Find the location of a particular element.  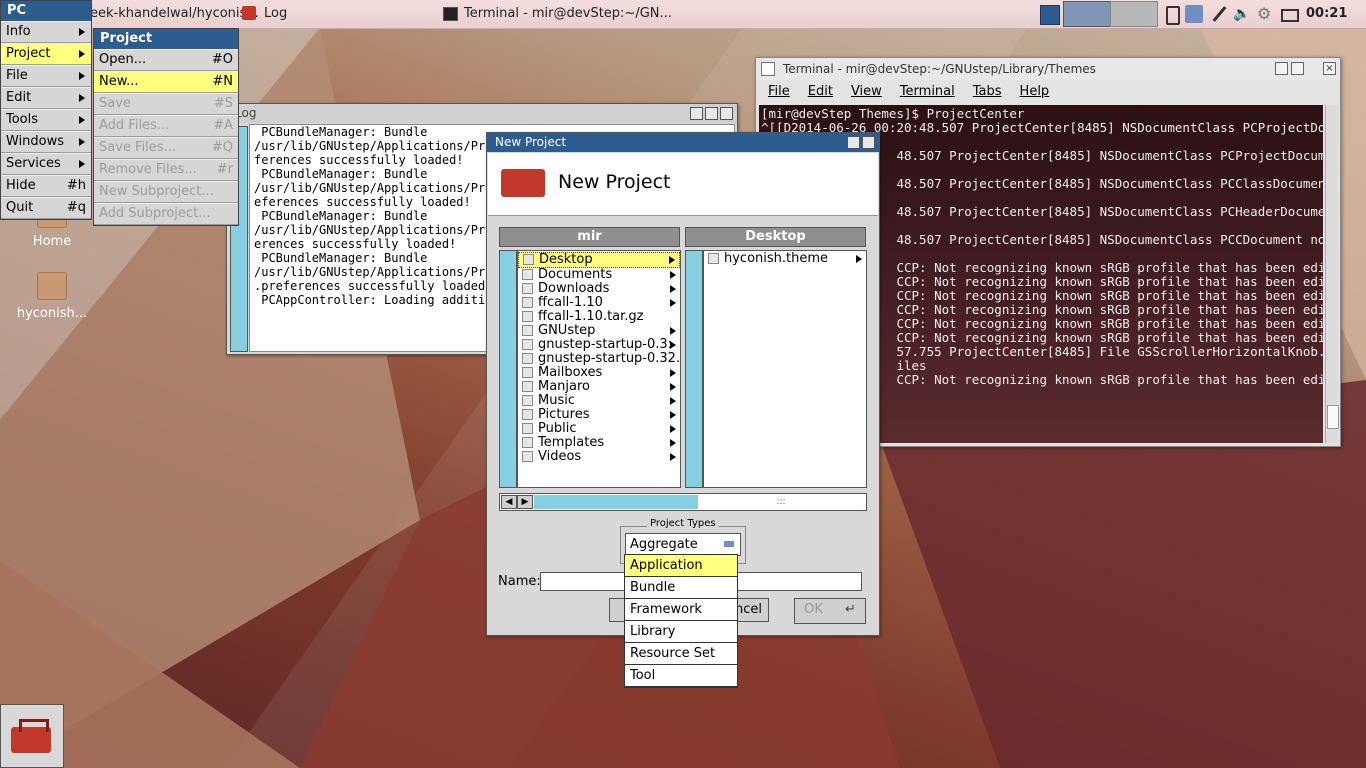

terminal-menu-view: View is located at coordinates (866, 91).